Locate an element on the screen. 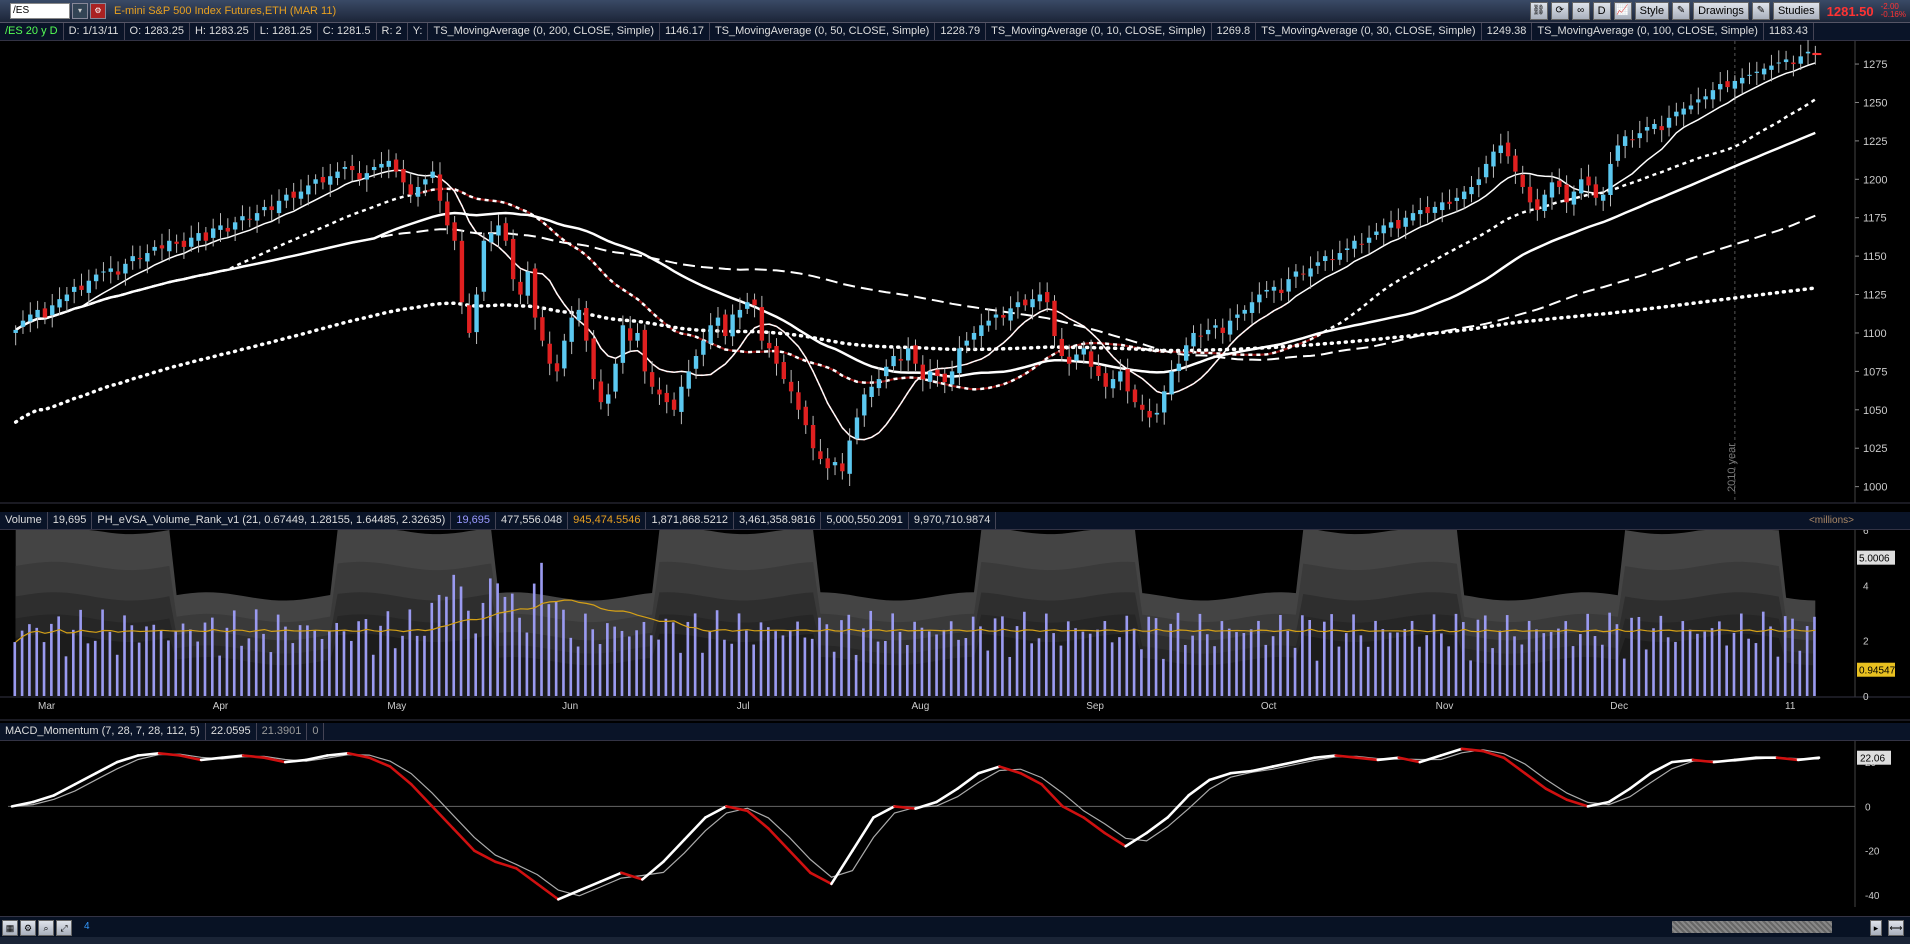 The image size is (1910, 944). study-label: TS_MovingAverage (0, 50, CLOSE, Simple) is located at coordinates (823, 31).